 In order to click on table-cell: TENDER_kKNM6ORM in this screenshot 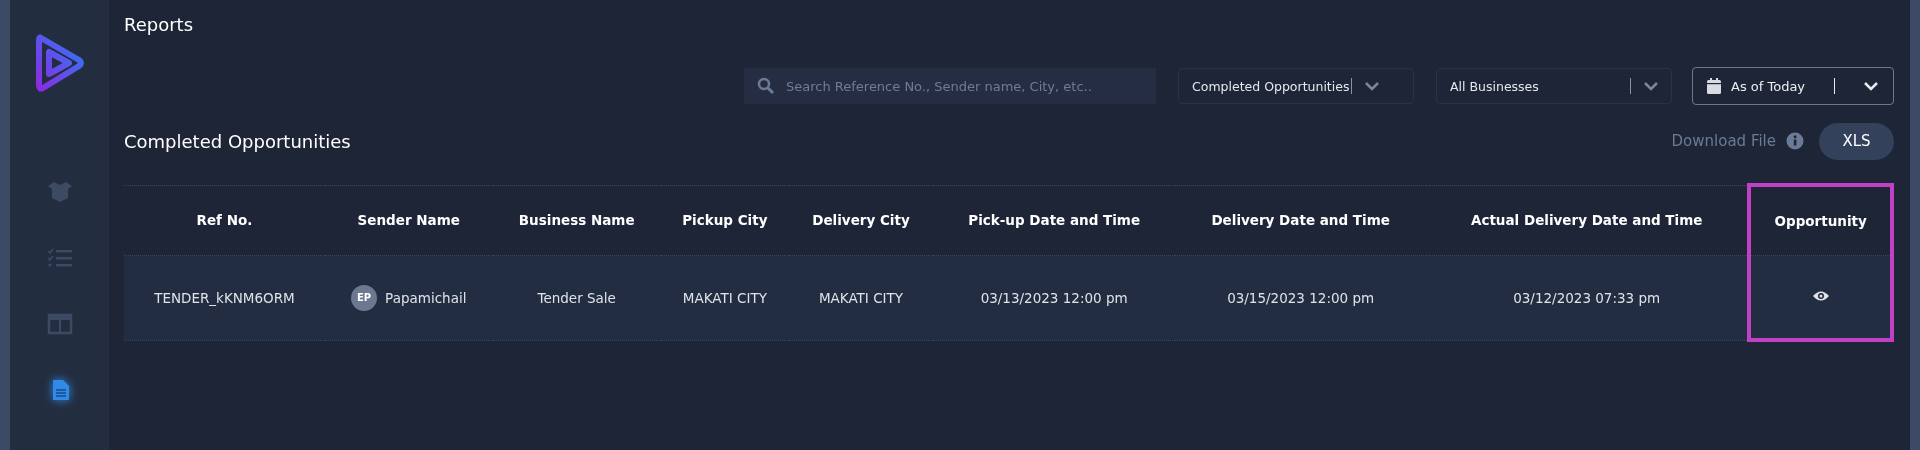, I will do `click(224, 297)`.